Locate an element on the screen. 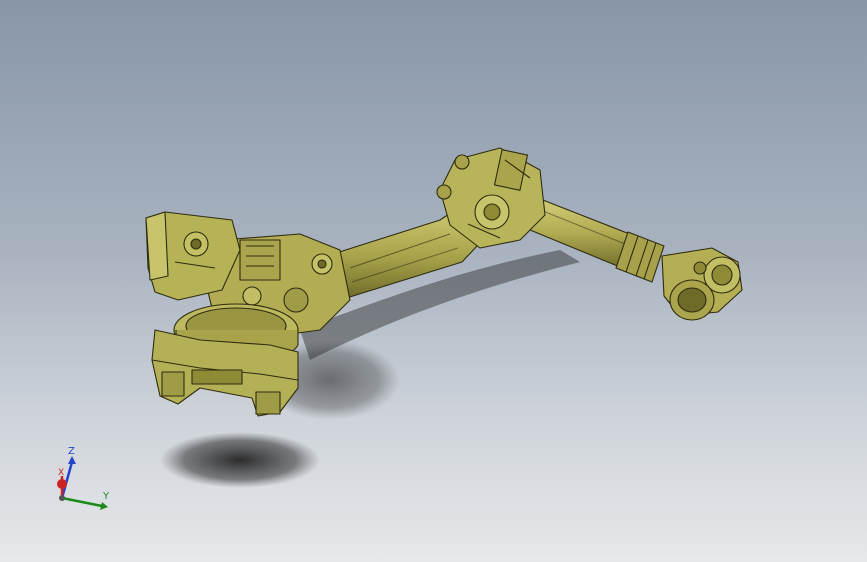 Image resolution: width=867 pixels, height=562 pixels. triad-axes is located at coordinates (82, 483).